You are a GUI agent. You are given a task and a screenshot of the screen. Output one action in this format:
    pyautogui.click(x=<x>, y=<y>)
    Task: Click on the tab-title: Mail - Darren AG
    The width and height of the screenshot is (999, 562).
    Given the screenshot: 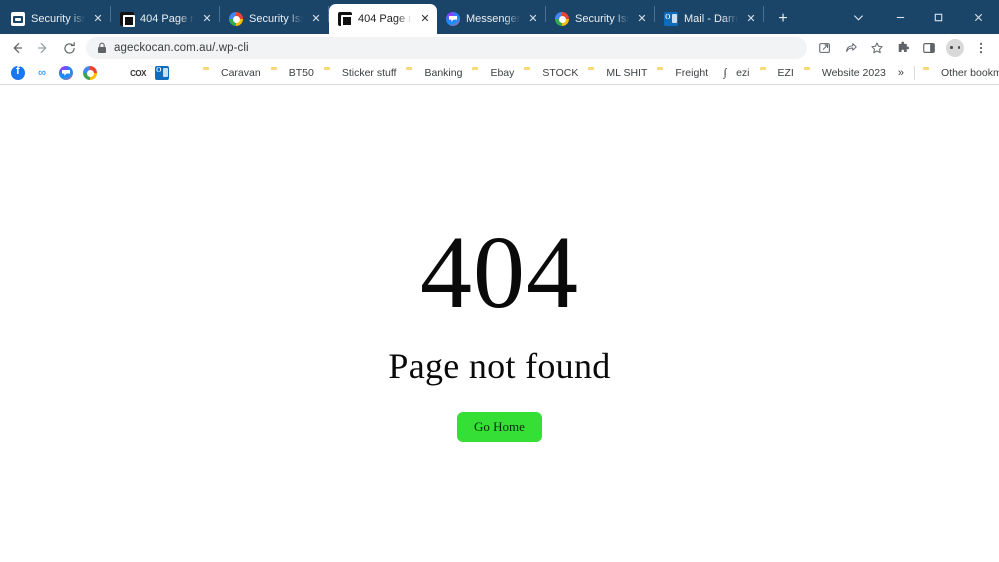 What is the action you would take?
    pyautogui.click(x=711, y=19)
    